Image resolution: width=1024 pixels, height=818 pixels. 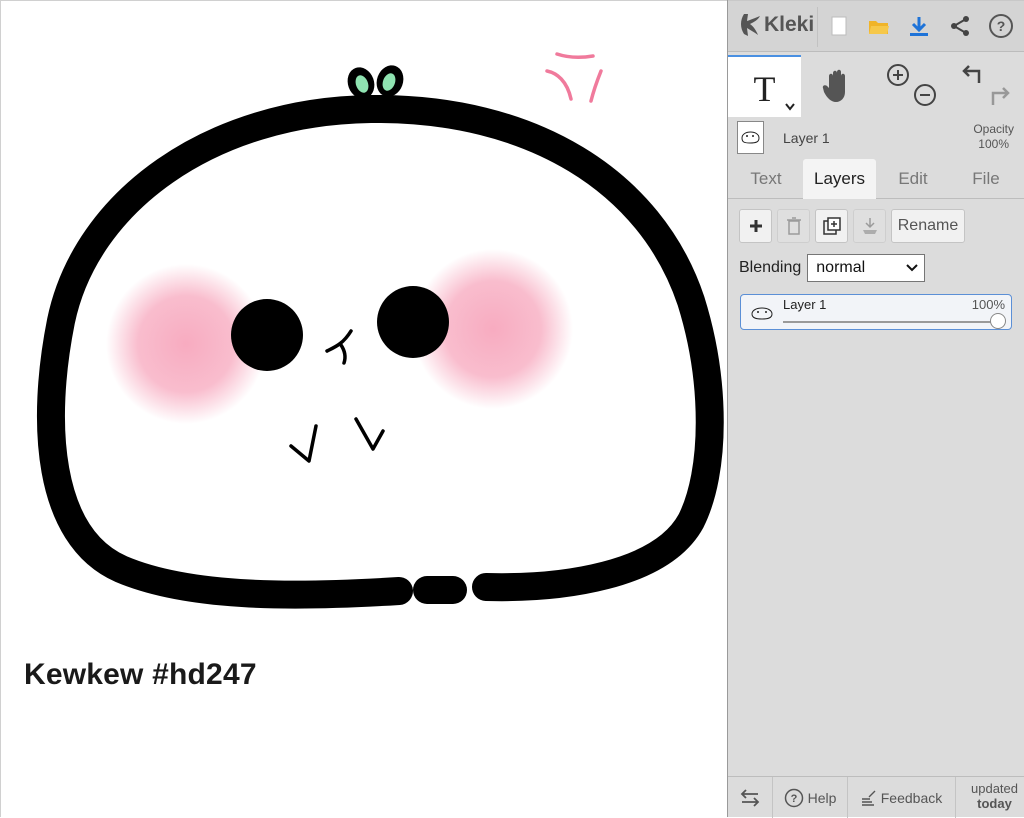 What do you see at coordinates (764, 89) in the screenshot?
I see `text-tool-icon: T` at bounding box center [764, 89].